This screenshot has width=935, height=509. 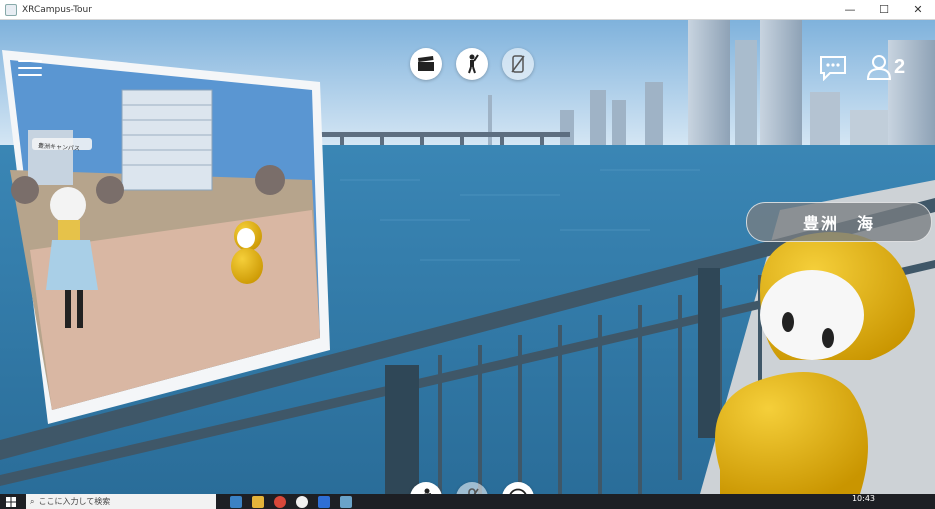 I want to click on chat-button, so click(x=833, y=70).